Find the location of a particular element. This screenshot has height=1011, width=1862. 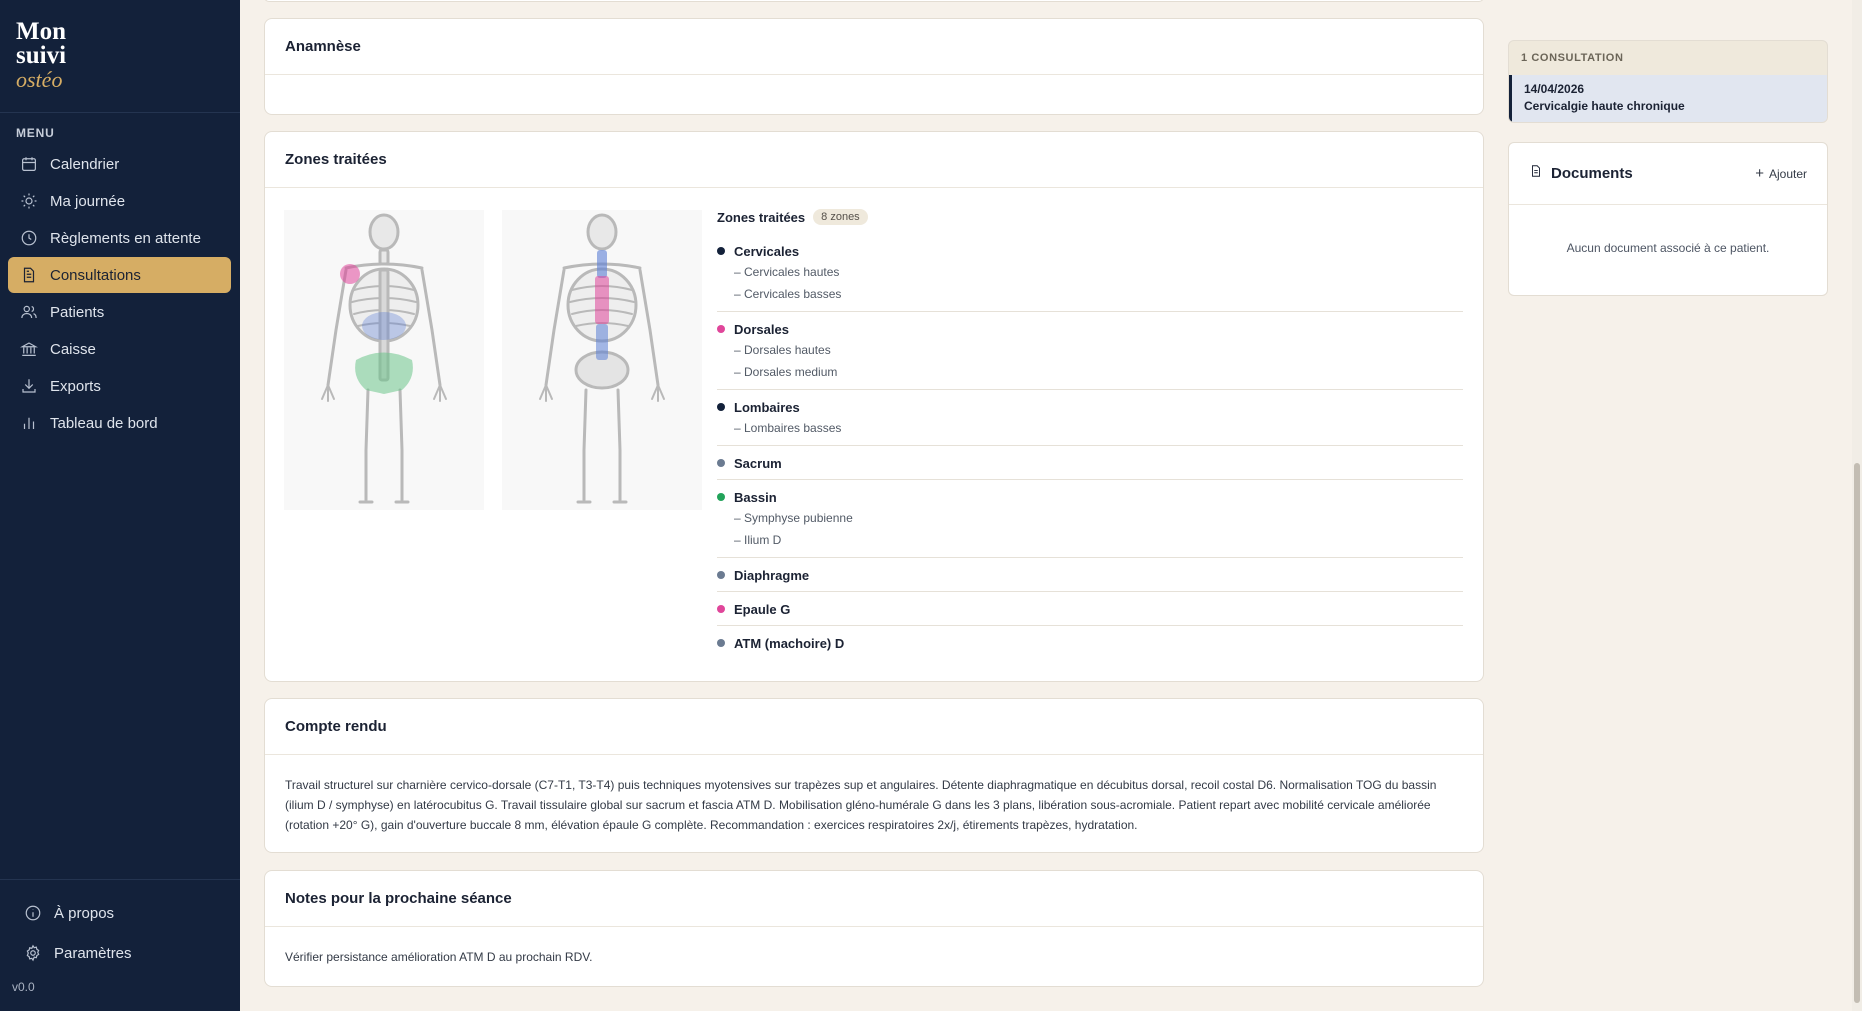

logo-line-3: ostéo is located at coordinates (39, 79).